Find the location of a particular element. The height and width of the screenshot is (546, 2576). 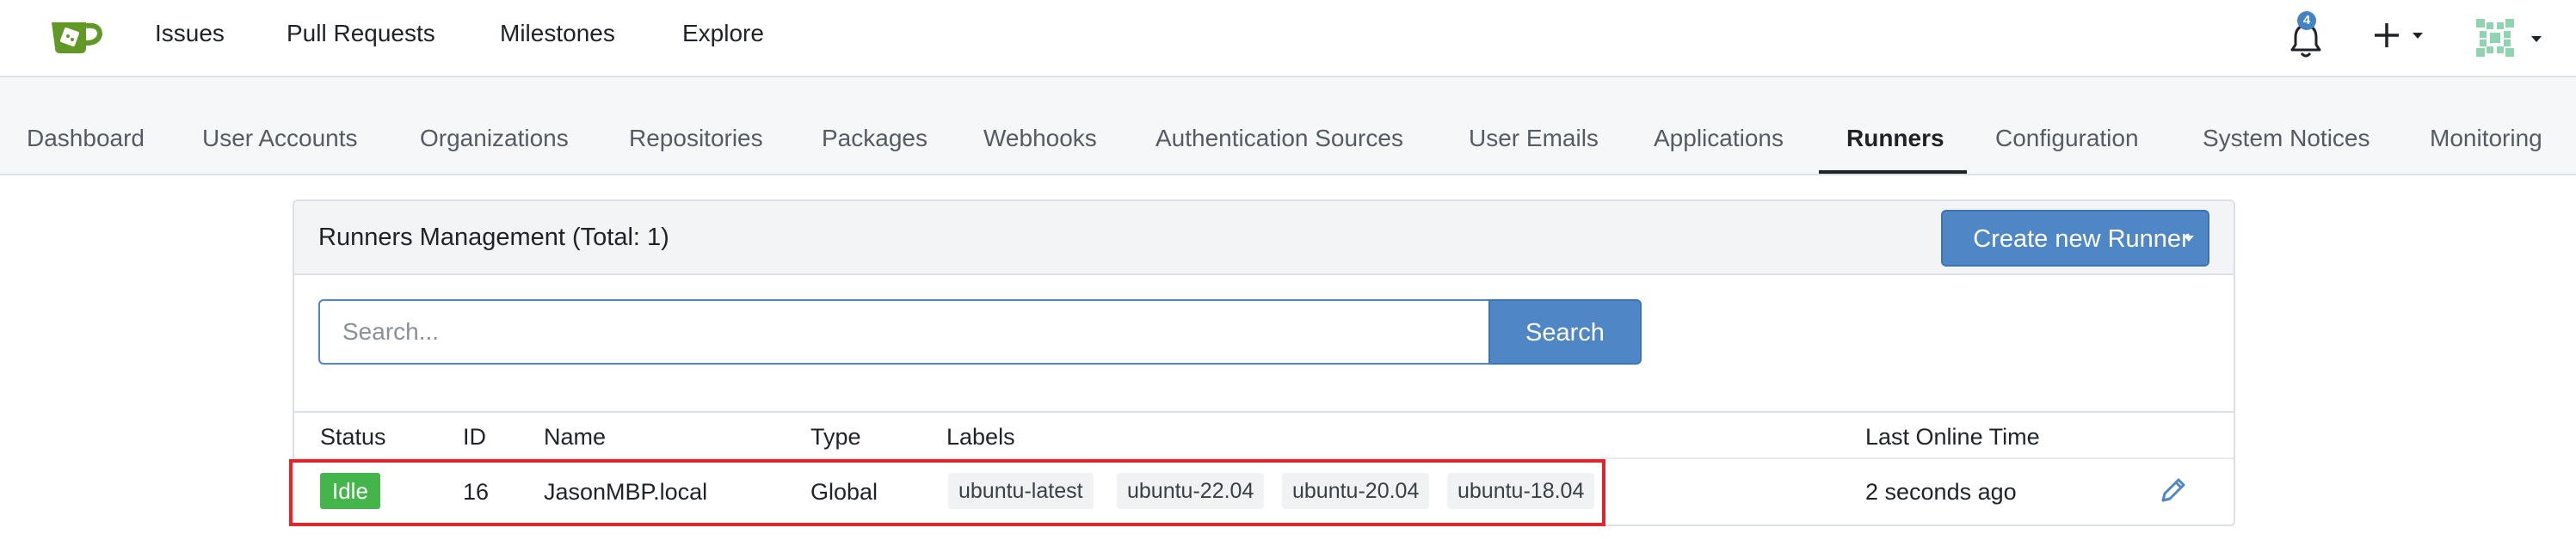

create-new-runner-label: Create new Runner is located at coordinates (2082, 239).